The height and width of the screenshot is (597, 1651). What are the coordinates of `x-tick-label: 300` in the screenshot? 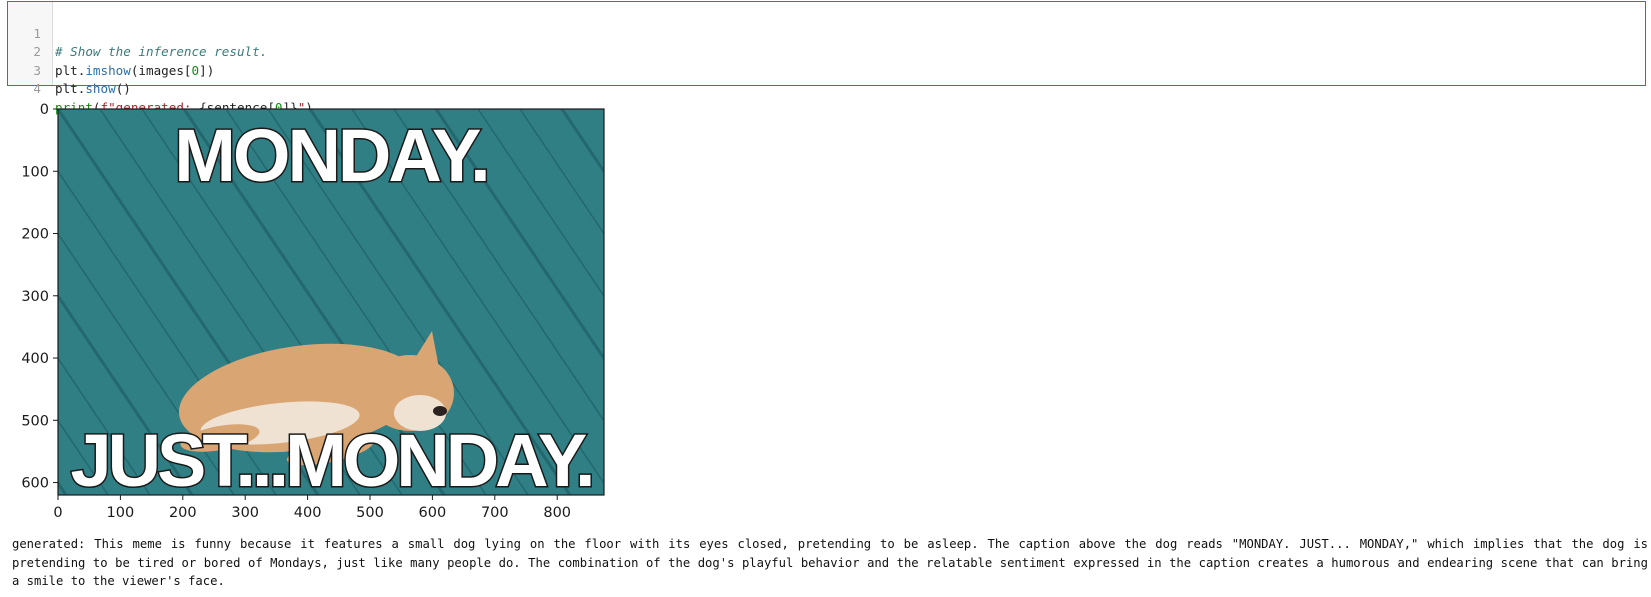 It's located at (245, 513).